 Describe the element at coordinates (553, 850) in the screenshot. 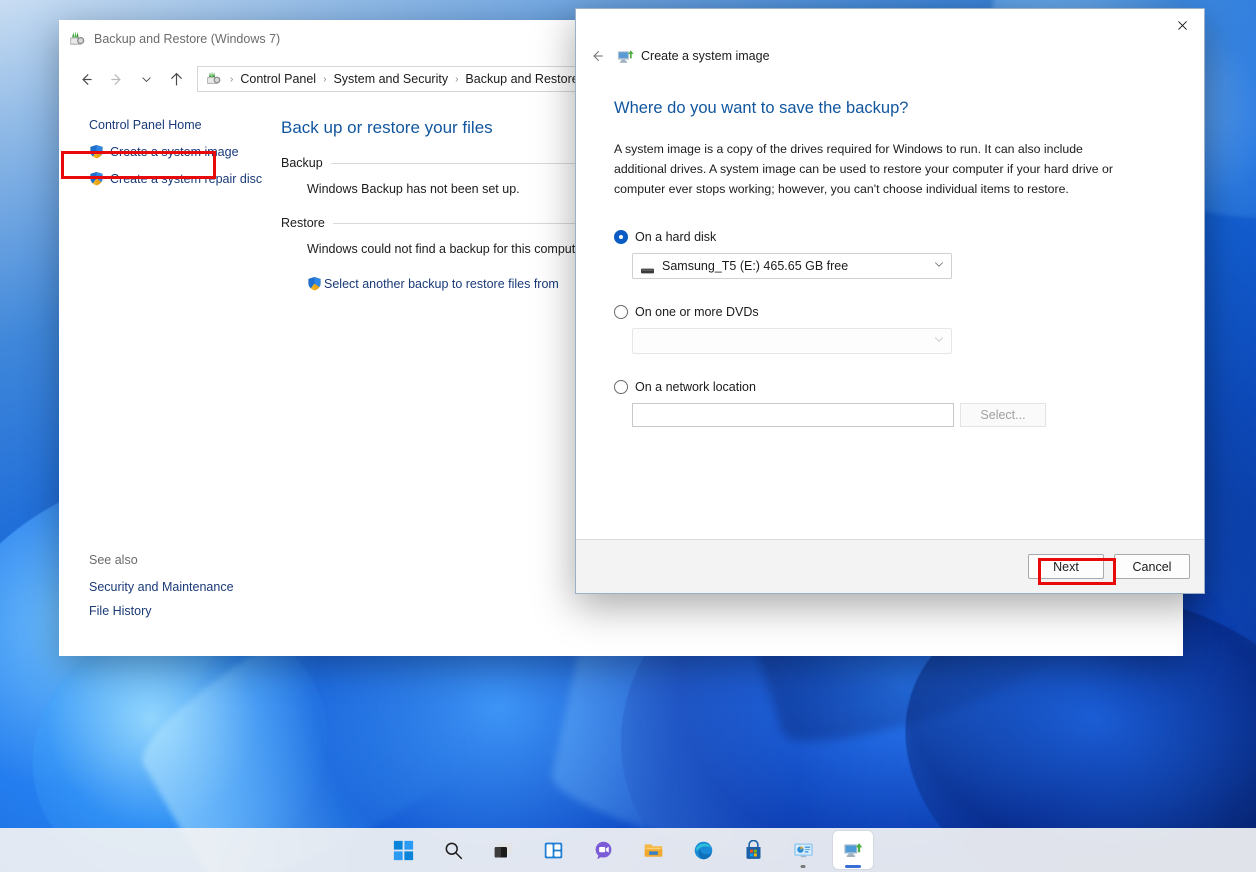

I see `widgets-button` at that location.